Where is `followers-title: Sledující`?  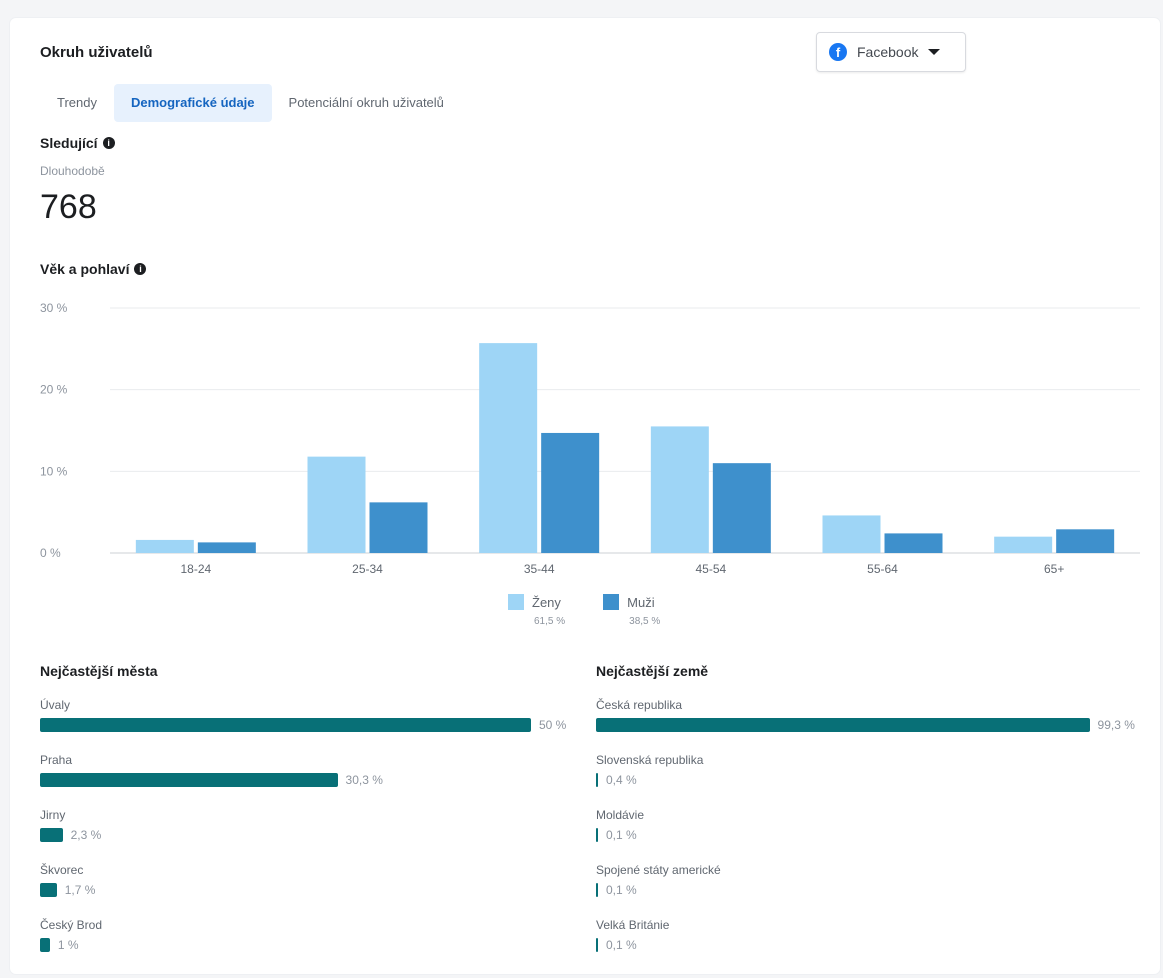 followers-title: Sledující is located at coordinates (69, 143).